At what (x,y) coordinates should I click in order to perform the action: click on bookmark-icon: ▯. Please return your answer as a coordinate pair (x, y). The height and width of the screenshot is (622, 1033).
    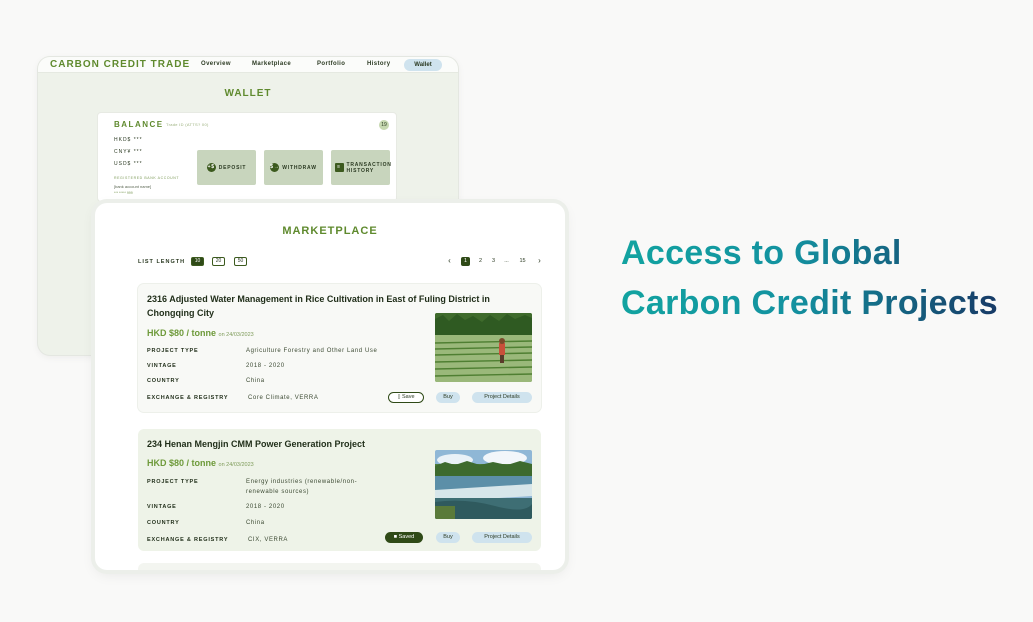
    Looking at the image, I should click on (399, 397).